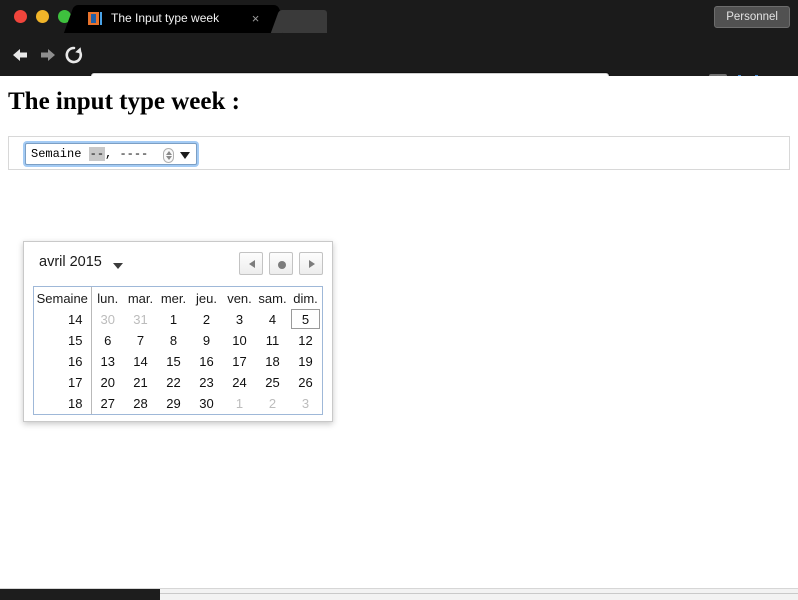 Image resolution: width=798 pixels, height=600 pixels. I want to click on prev-month-icon, so click(252, 264).